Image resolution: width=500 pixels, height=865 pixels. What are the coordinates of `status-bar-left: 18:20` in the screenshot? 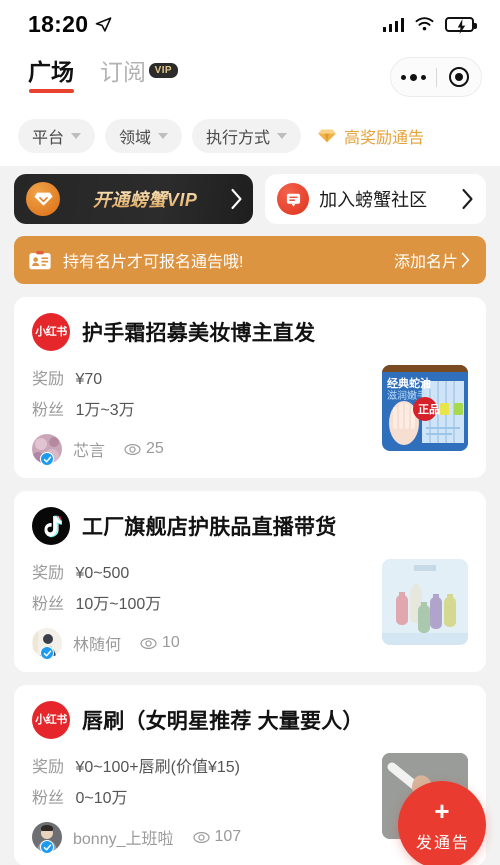 It's located at (70, 24).